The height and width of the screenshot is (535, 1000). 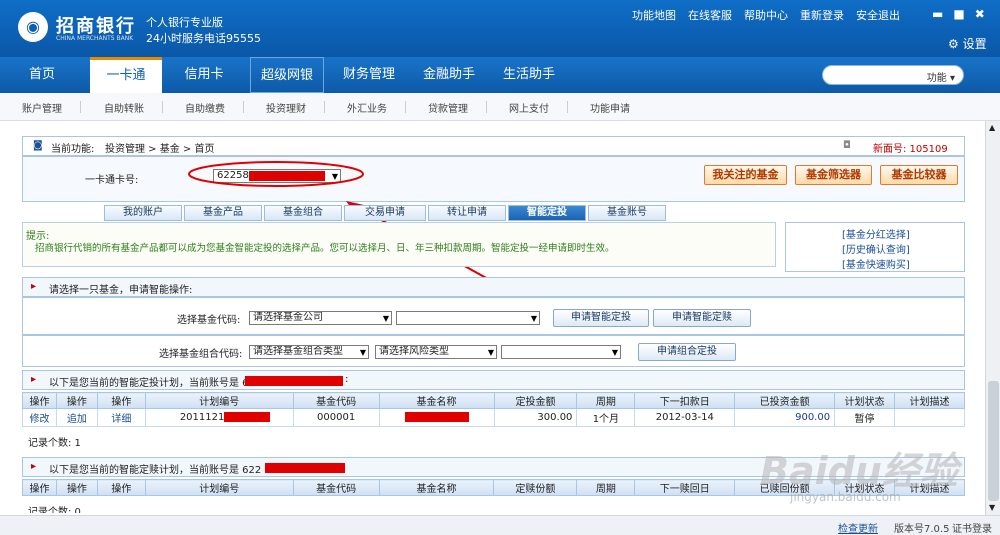 What do you see at coordinates (287, 75) in the screenshot?
I see `nav-super-ebank: 超级网银` at bounding box center [287, 75].